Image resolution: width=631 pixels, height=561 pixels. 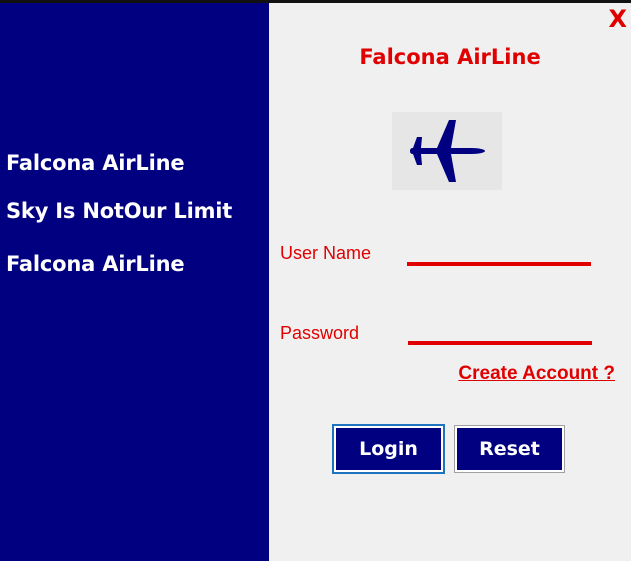 What do you see at coordinates (388, 449) in the screenshot?
I see `login-button: Login` at bounding box center [388, 449].